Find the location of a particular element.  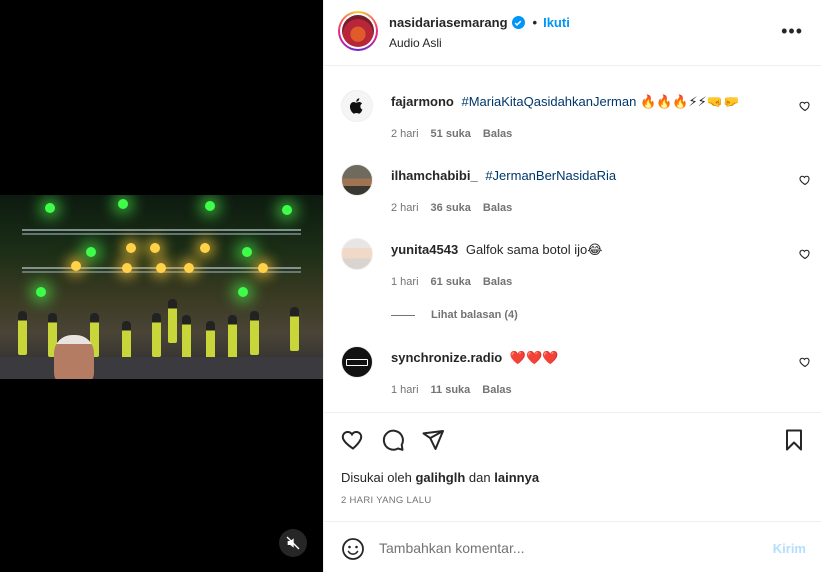

author-avatar is located at coordinates (358, 31).